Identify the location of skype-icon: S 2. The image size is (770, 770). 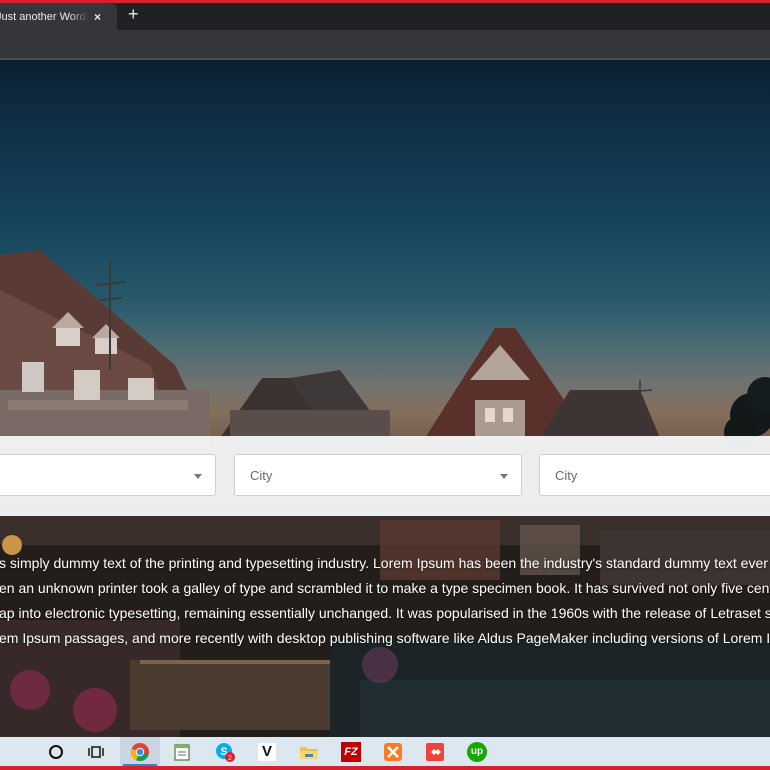
(225, 752).